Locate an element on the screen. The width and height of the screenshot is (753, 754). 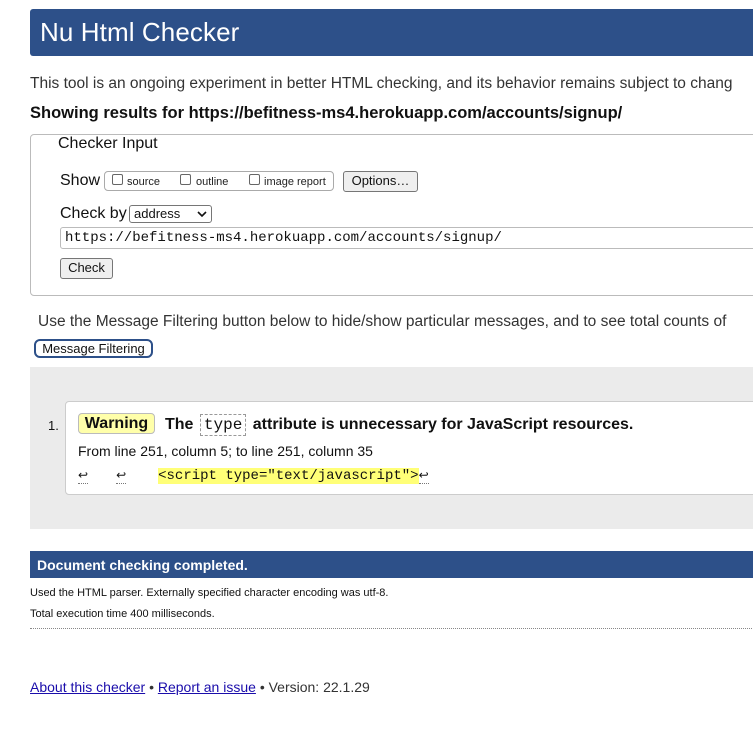
outline-checkbox is located at coordinates (185, 179).